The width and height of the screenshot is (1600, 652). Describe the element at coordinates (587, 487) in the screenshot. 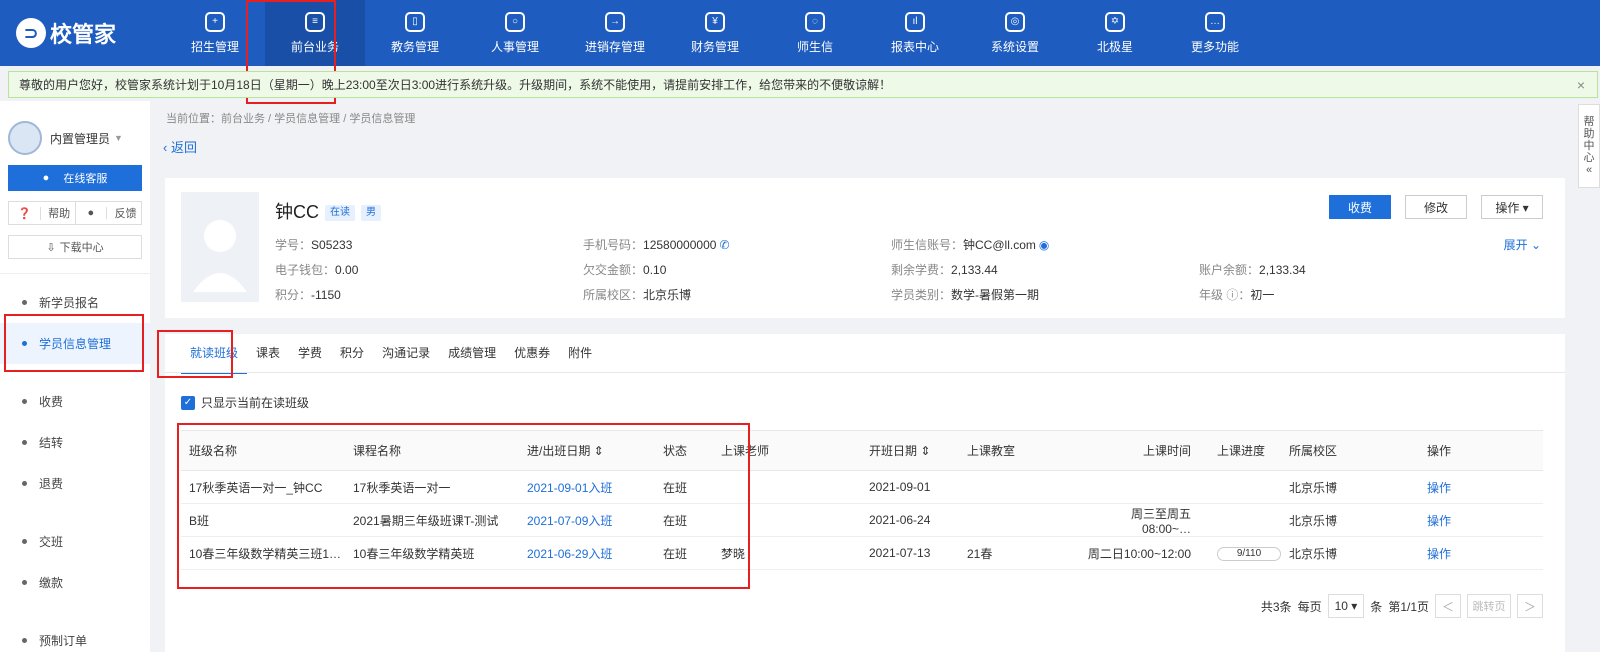

I see `cell-join-date-link: 2021-09-01入班` at that location.